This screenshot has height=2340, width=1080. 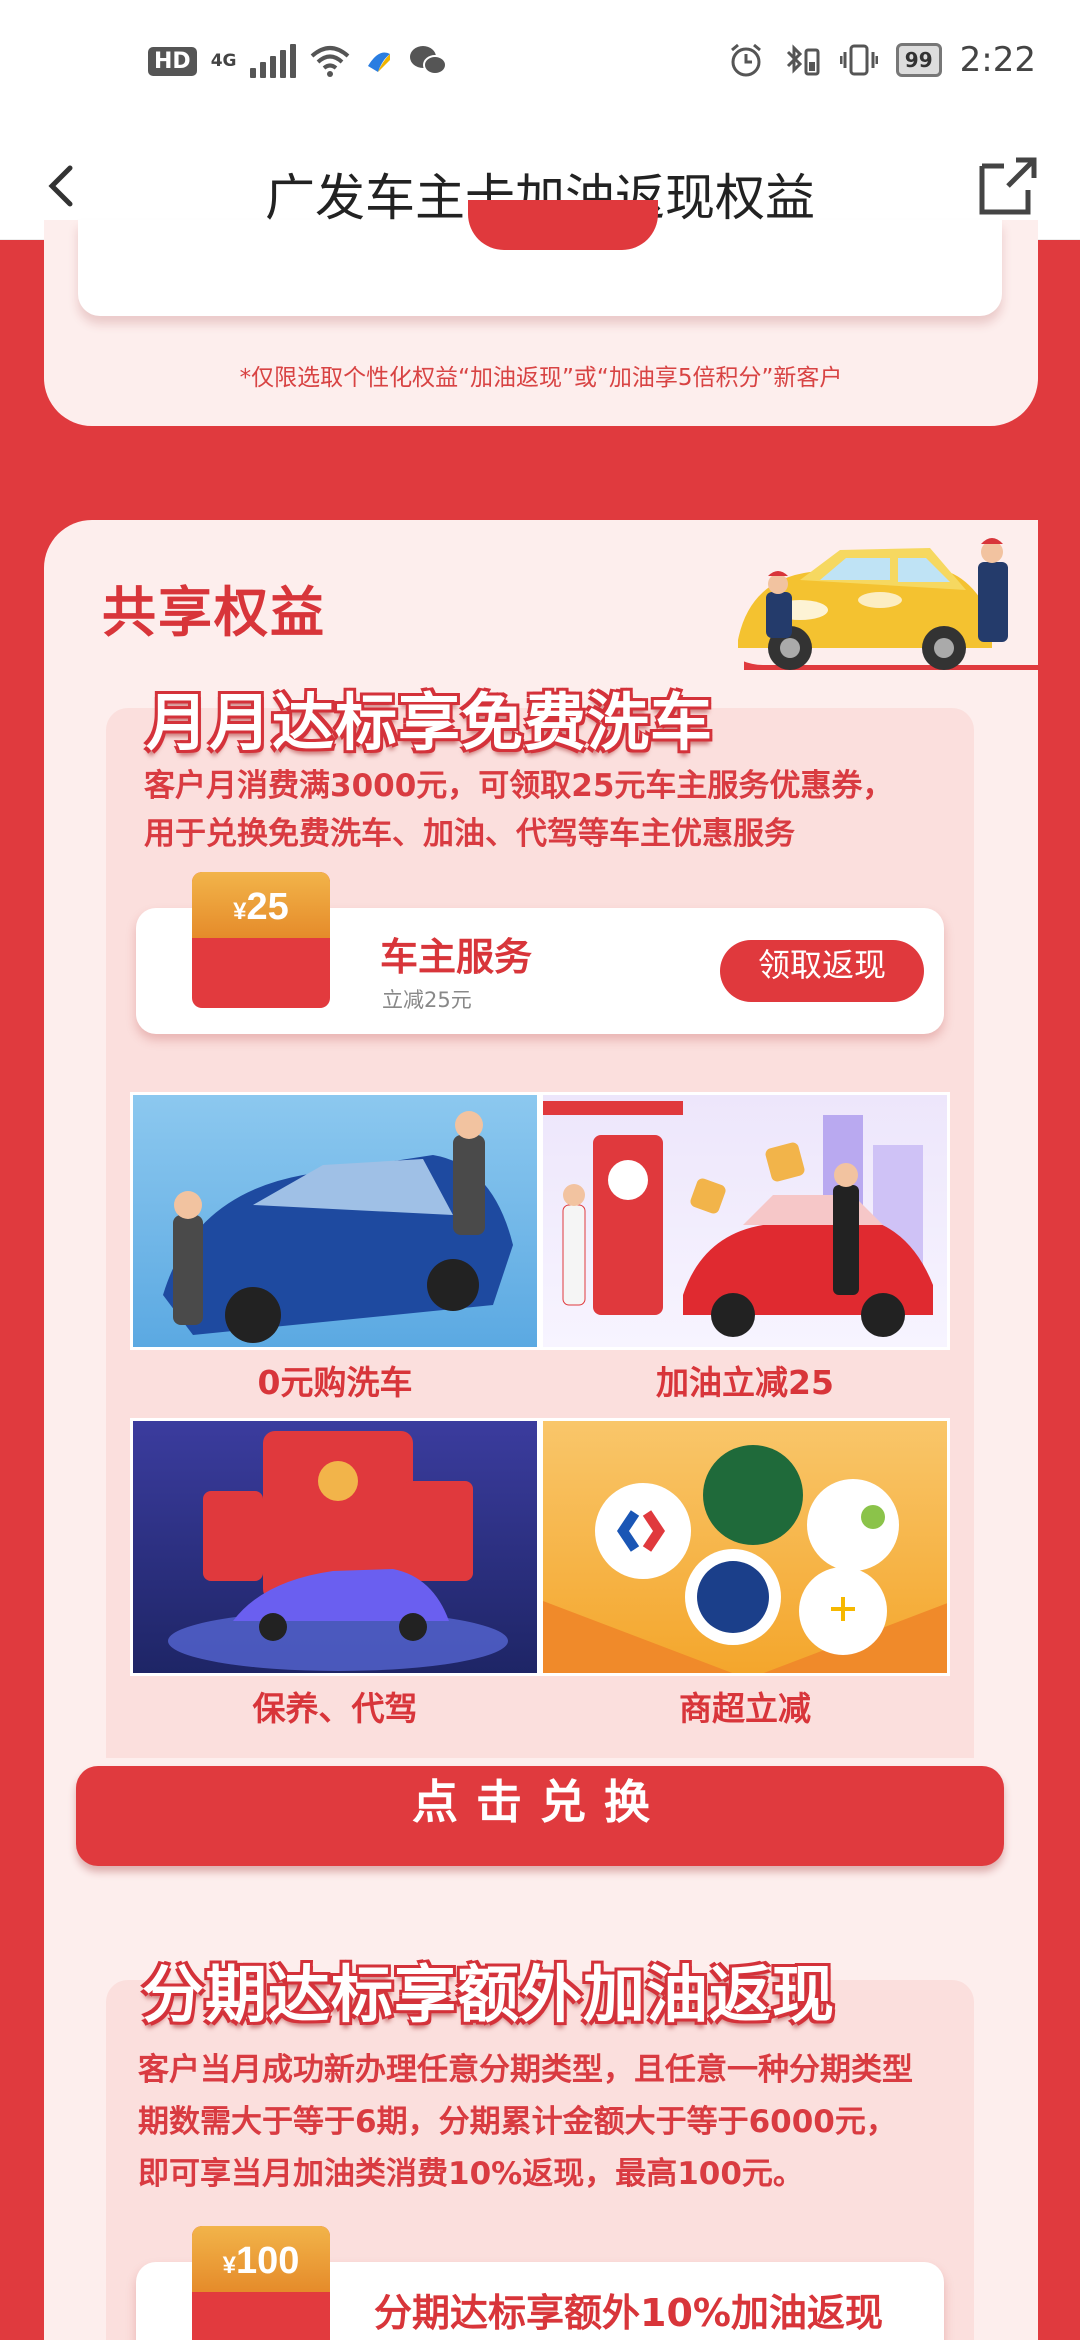 What do you see at coordinates (803, 60) in the screenshot?
I see `bluetooth-battery-icon` at bounding box center [803, 60].